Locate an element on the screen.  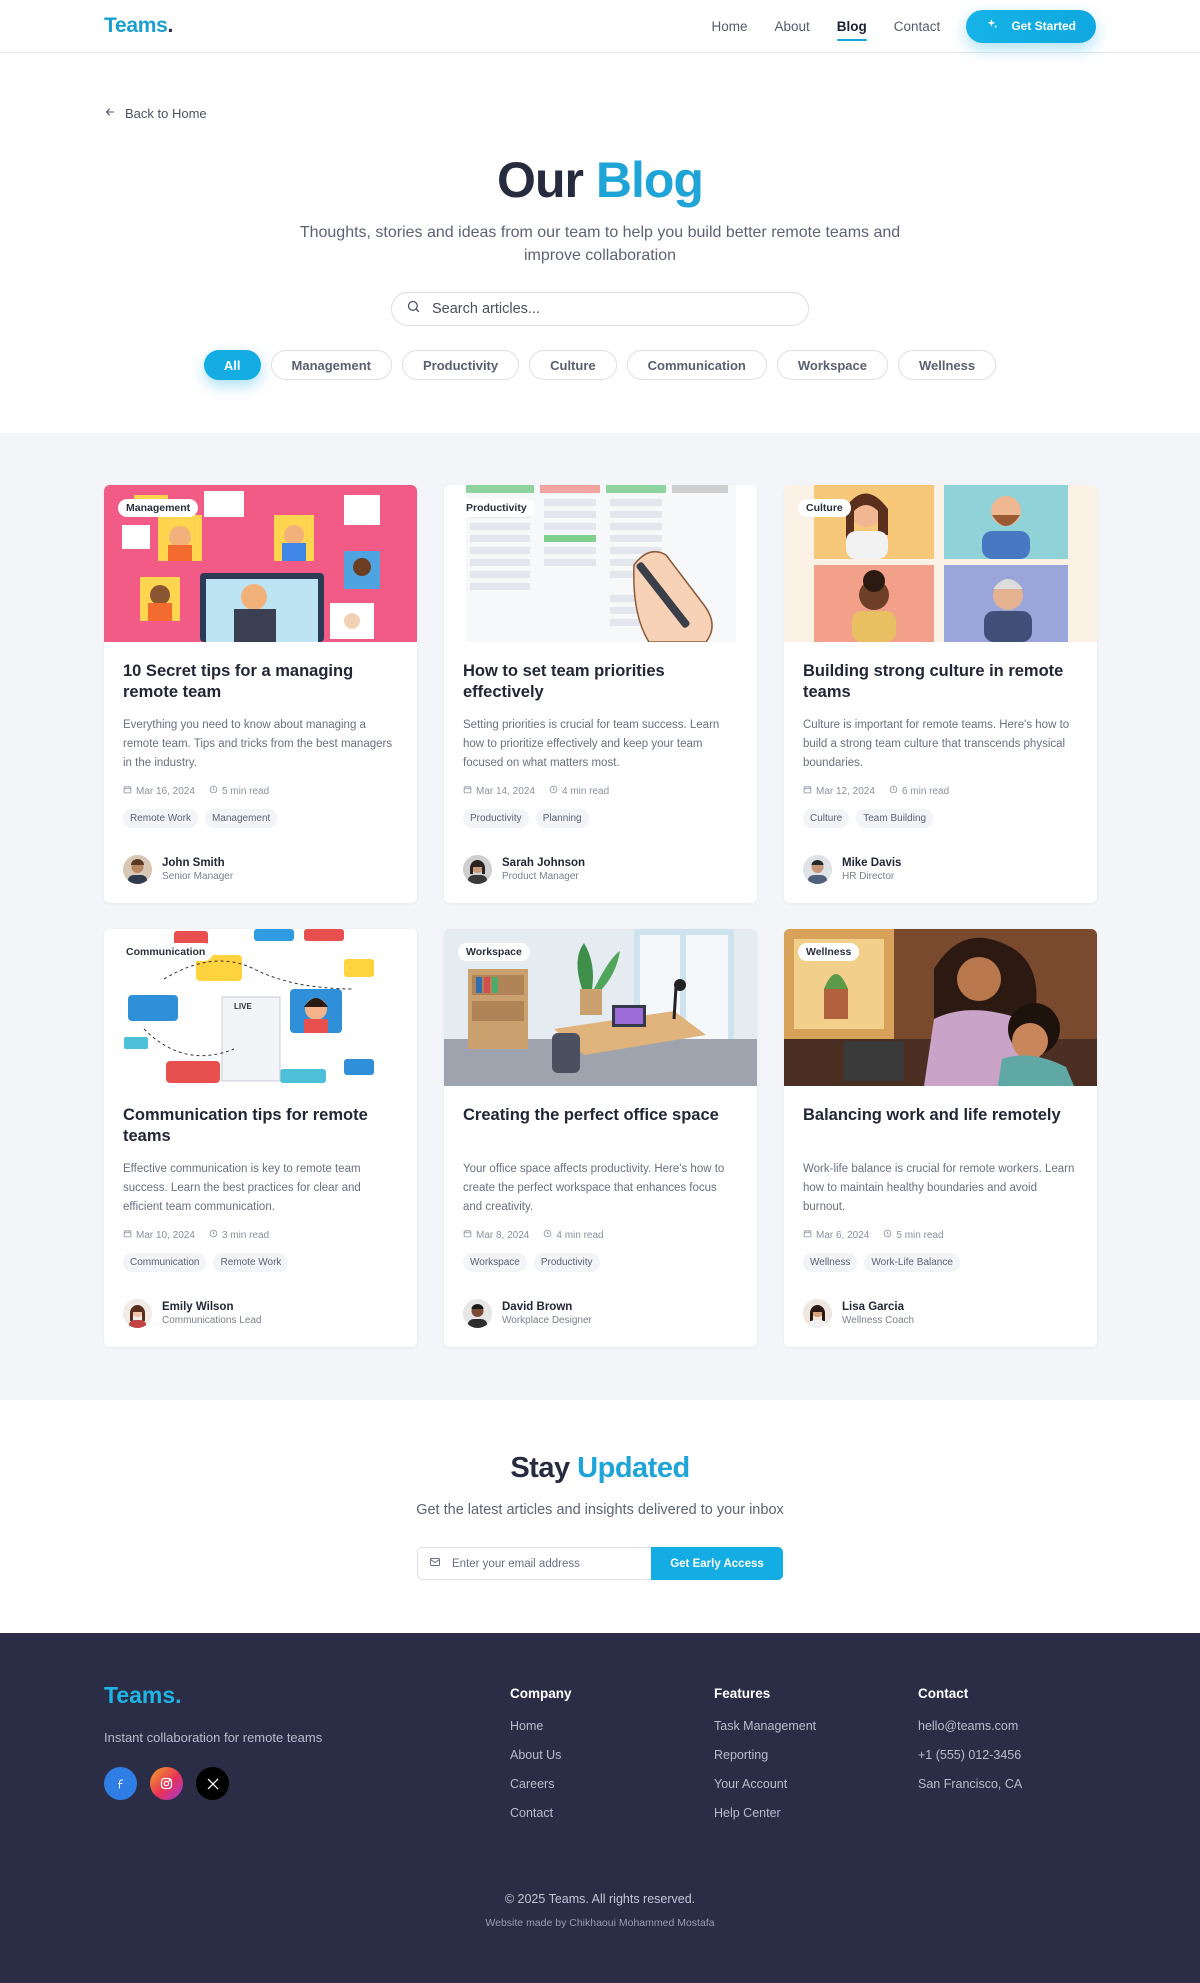
post-author: Sarah Johnson Product Manager is located at coordinates (524, 869).